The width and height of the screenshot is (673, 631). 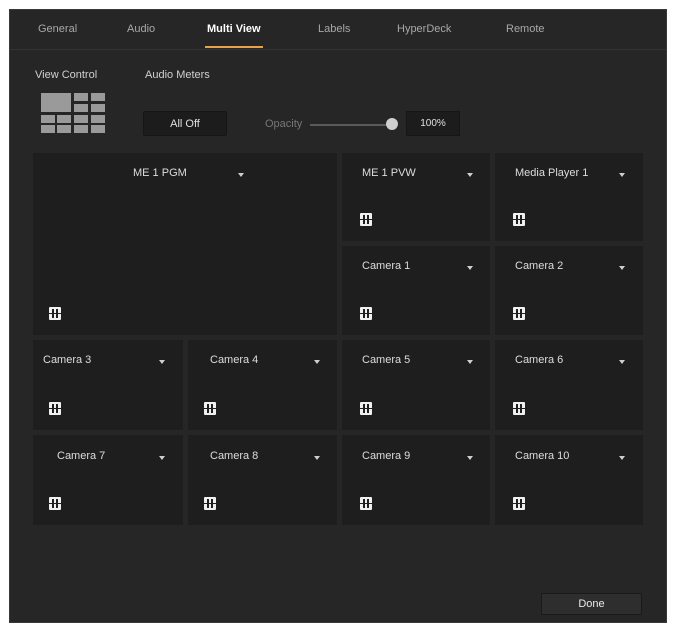 I want to click on audio-meters-label: Audio Meters, so click(x=177, y=75).